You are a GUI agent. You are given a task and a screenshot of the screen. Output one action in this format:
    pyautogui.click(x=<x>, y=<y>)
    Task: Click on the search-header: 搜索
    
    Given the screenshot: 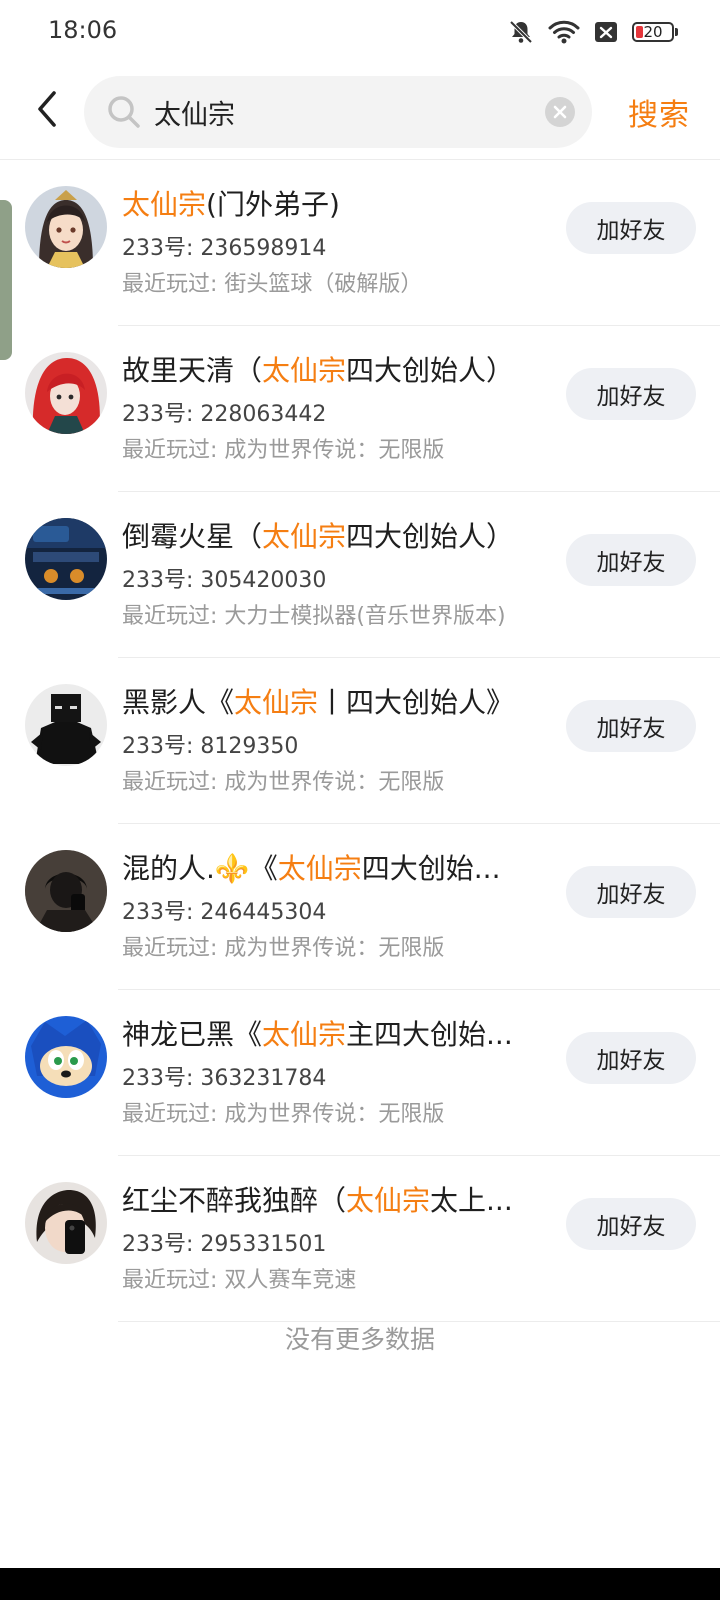 What is the action you would take?
    pyautogui.click(x=360, y=113)
    